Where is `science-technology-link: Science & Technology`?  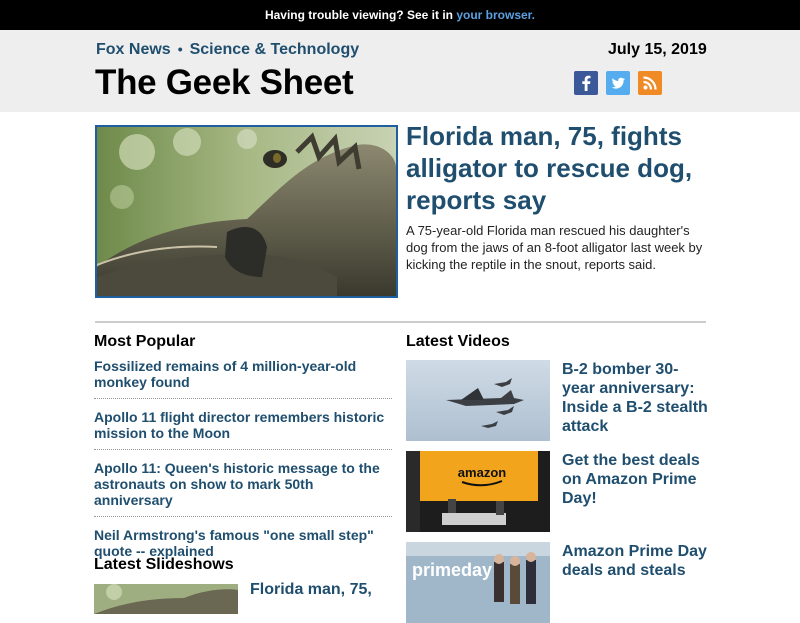 science-technology-link: Science & Technology is located at coordinates (275, 49).